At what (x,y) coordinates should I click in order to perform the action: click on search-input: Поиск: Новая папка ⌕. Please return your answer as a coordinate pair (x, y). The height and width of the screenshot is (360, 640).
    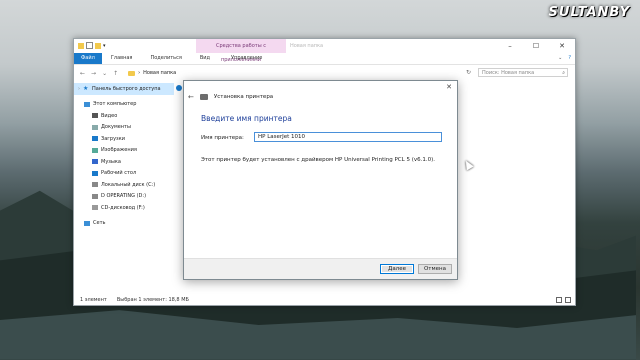
    Looking at the image, I should click on (523, 72).